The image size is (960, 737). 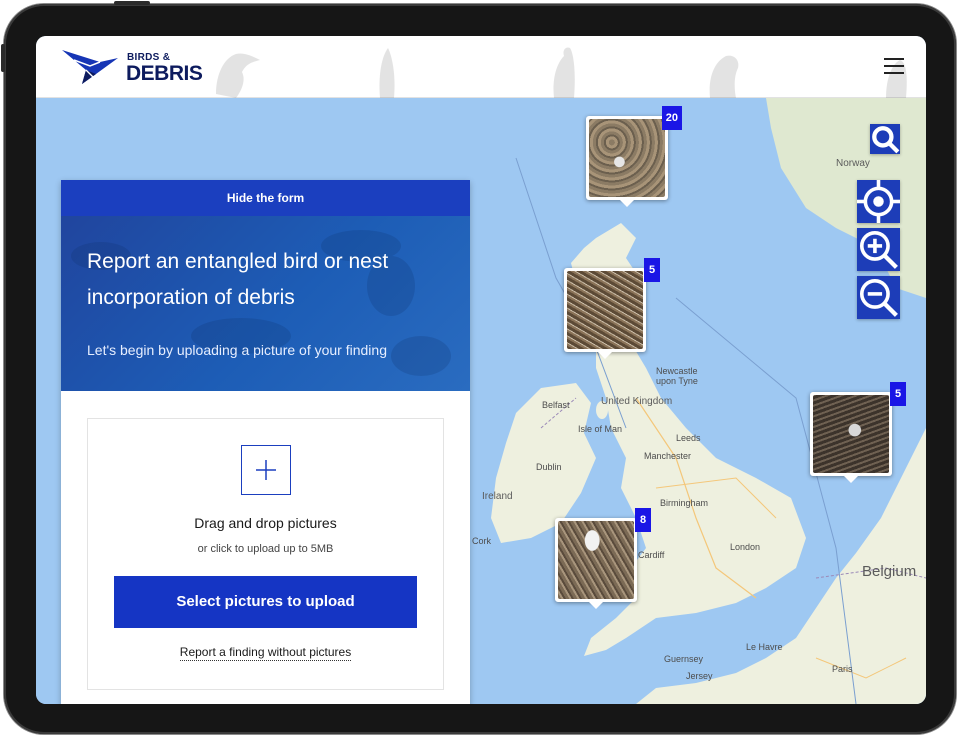 What do you see at coordinates (688, 438) in the screenshot?
I see `map-label-leeds: Leeds` at bounding box center [688, 438].